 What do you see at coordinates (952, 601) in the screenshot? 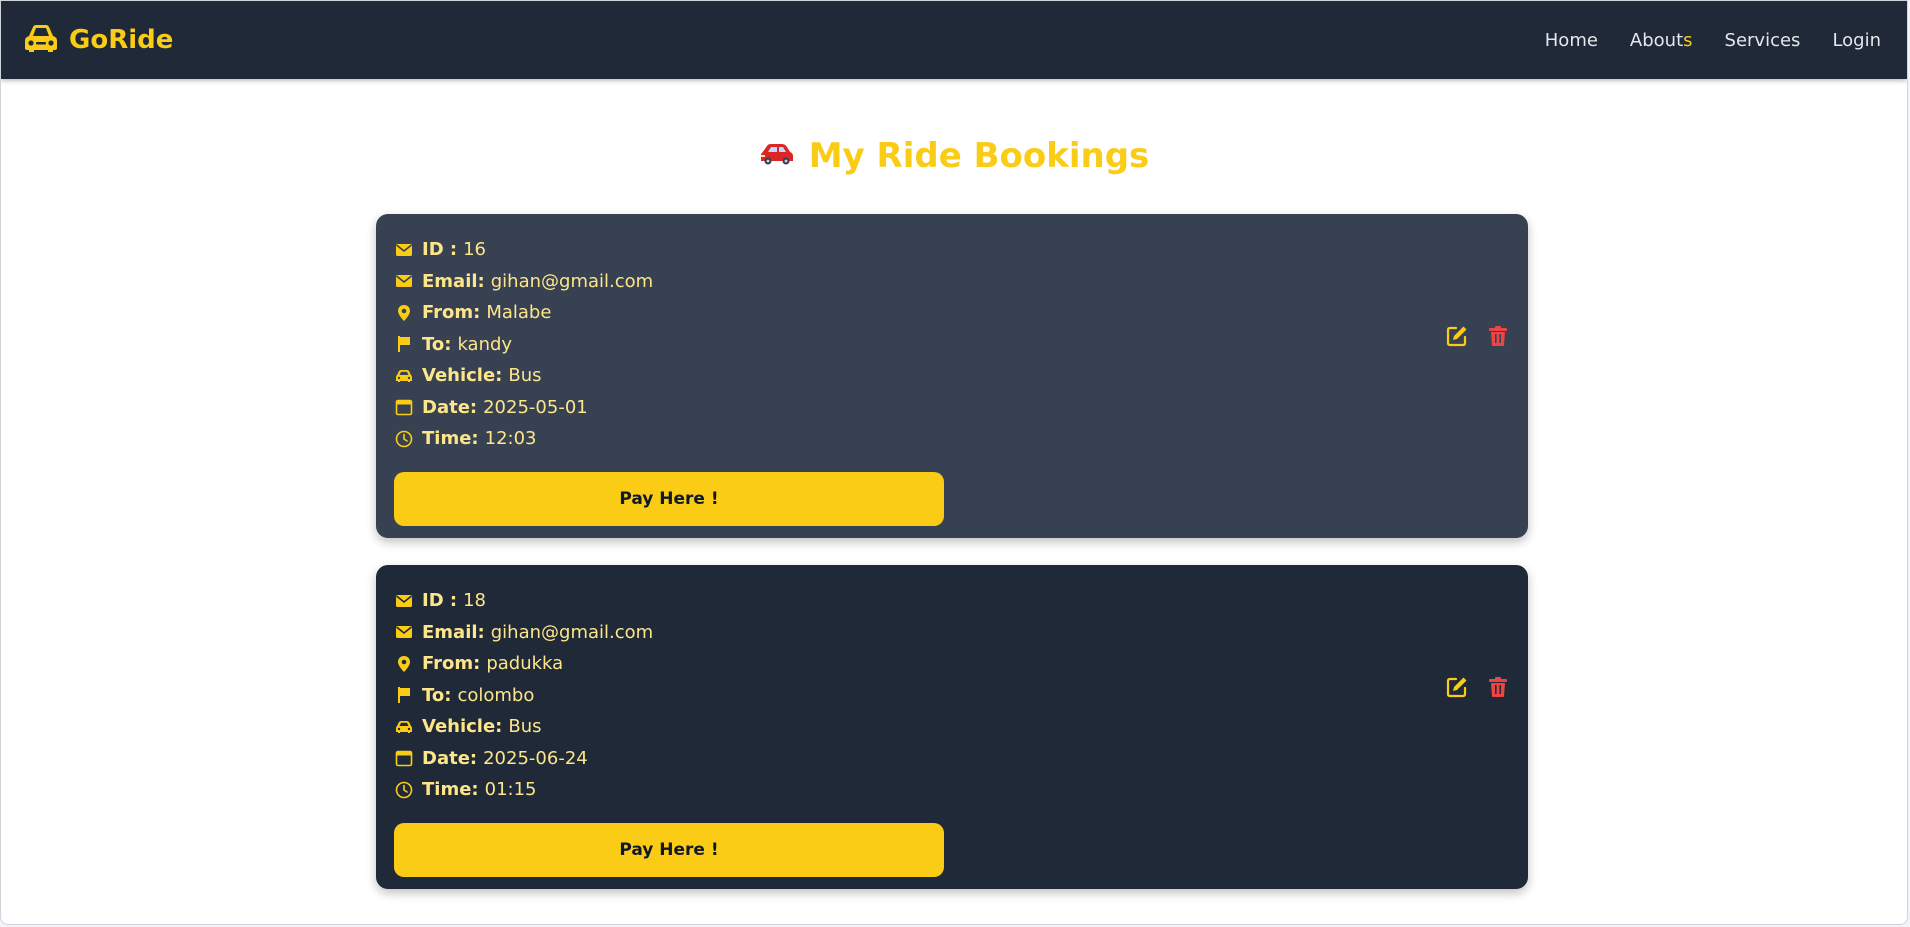
I see `booking-id-row: ID : 18` at bounding box center [952, 601].